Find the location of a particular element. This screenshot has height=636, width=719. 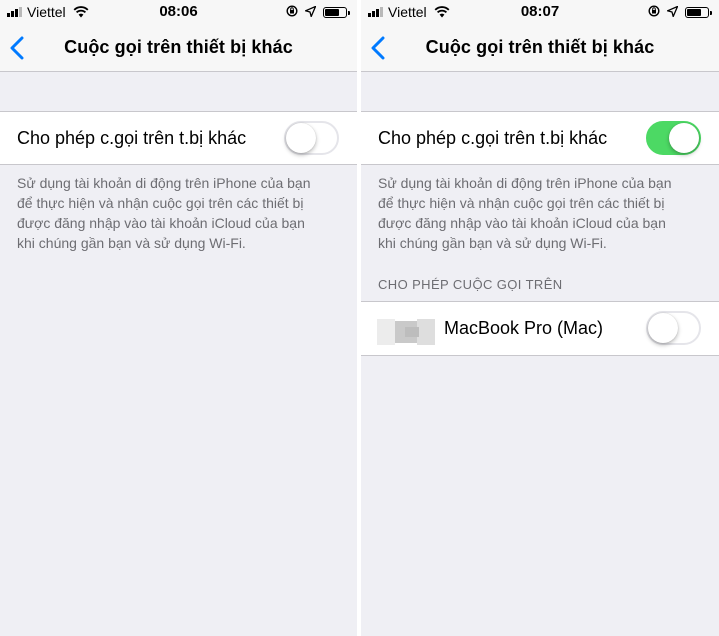

device-label: MacBook Pro (Mac) is located at coordinates (524, 328).